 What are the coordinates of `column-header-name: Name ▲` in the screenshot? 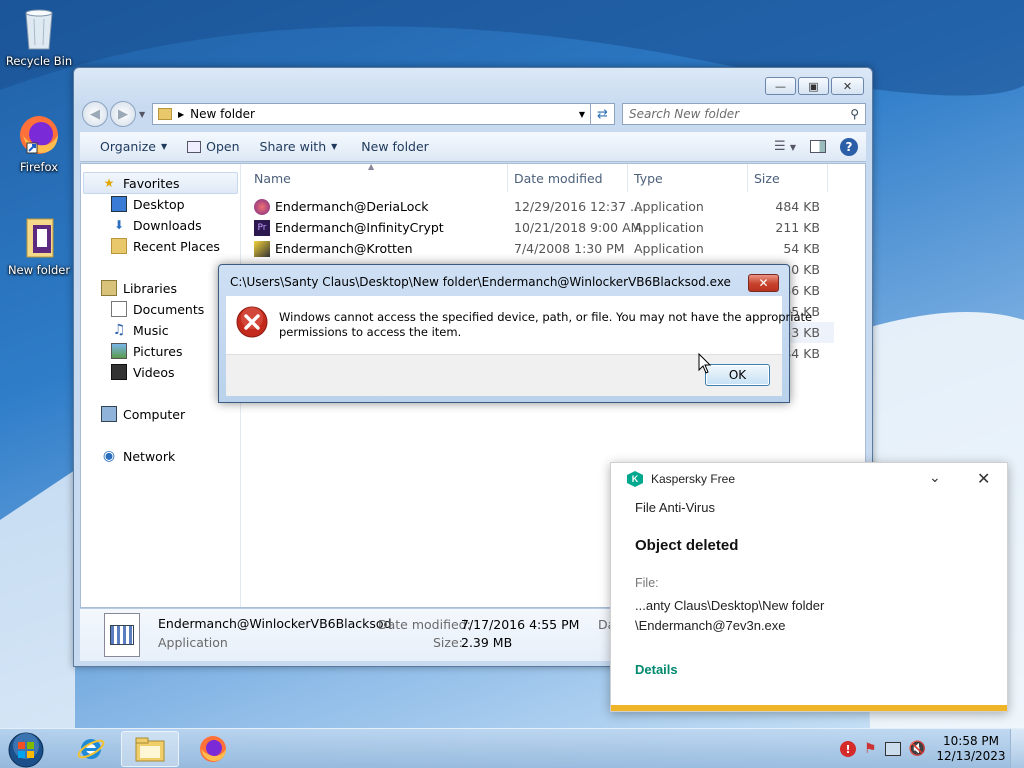 It's located at (378, 177).